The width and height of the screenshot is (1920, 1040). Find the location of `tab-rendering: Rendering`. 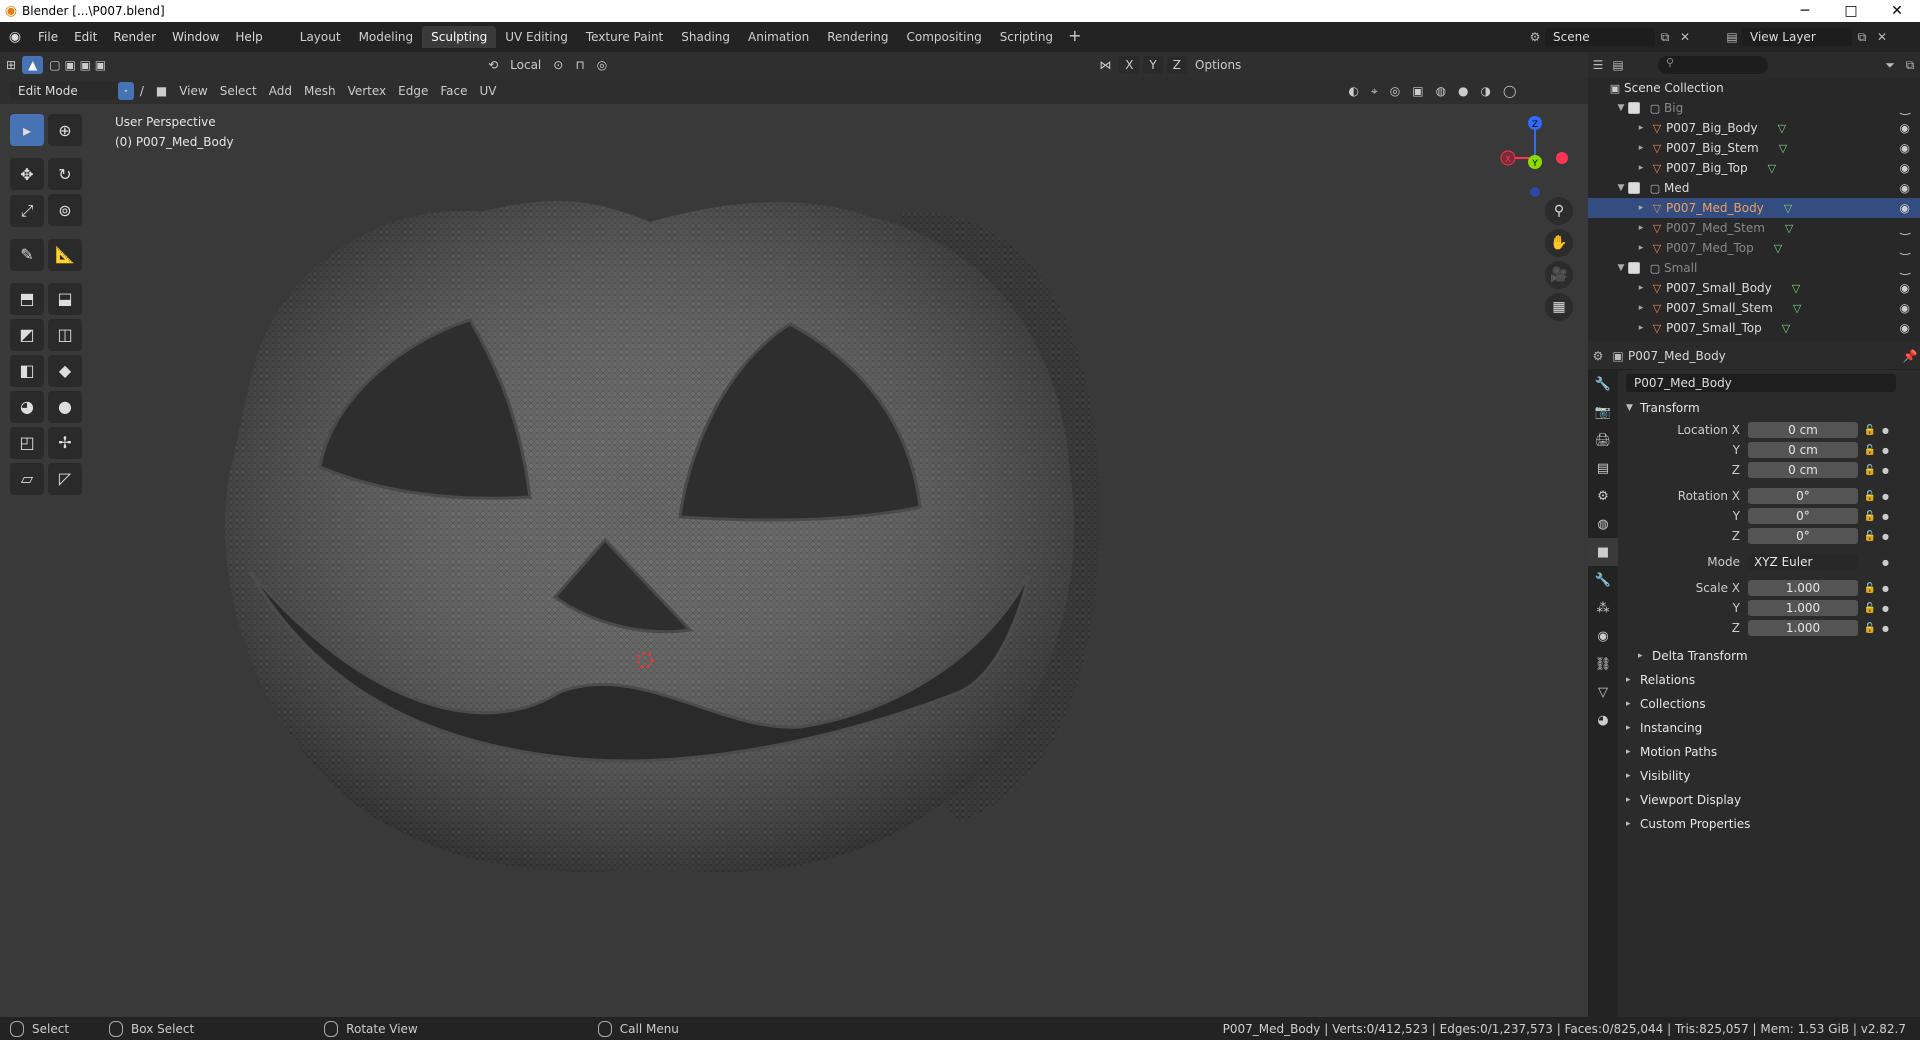

tab-rendering: Rendering is located at coordinates (857, 37).